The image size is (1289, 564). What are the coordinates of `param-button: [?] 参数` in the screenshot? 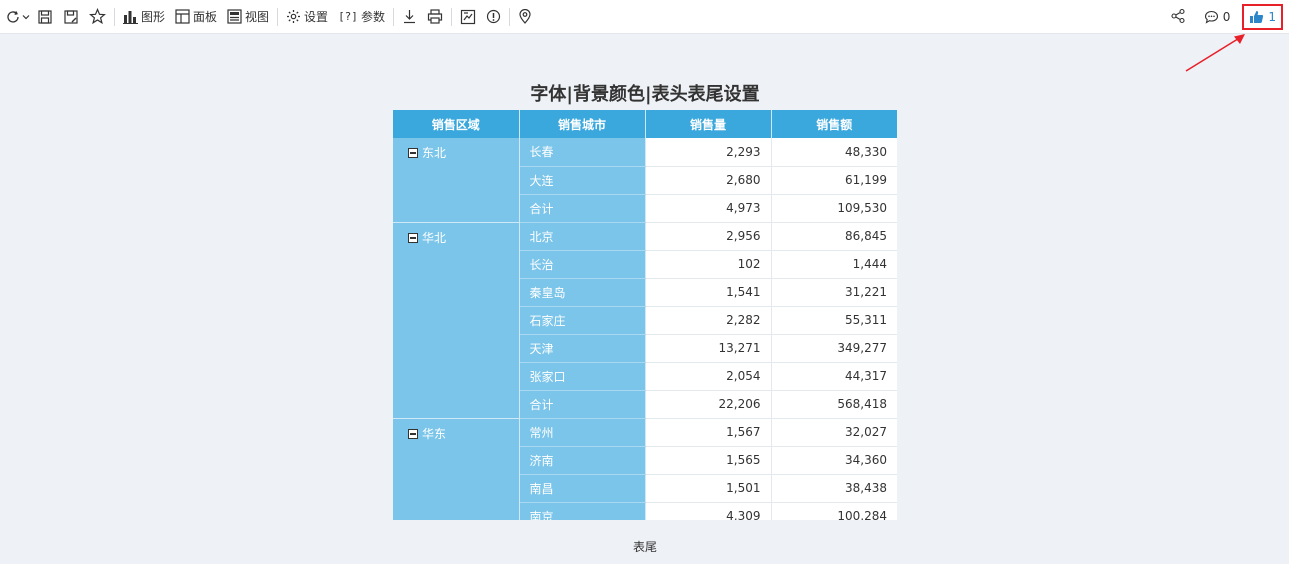 It's located at (361, 17).